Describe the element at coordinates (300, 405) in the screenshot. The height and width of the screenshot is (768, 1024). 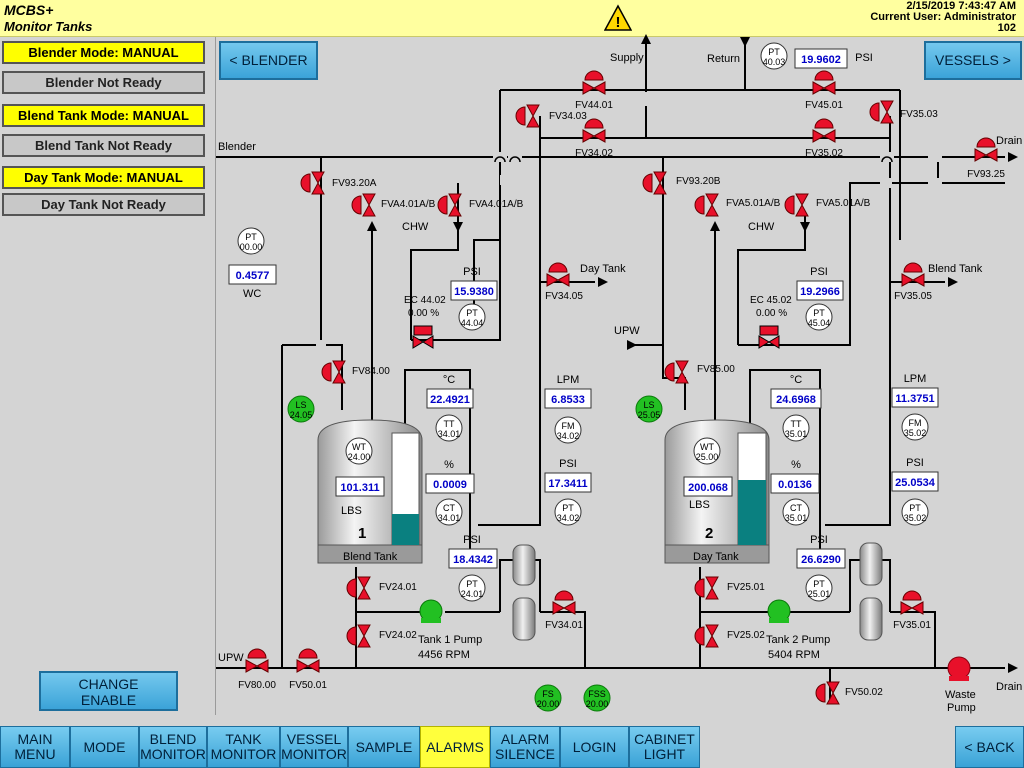
I see `ls2405-tag: LS` at that location.